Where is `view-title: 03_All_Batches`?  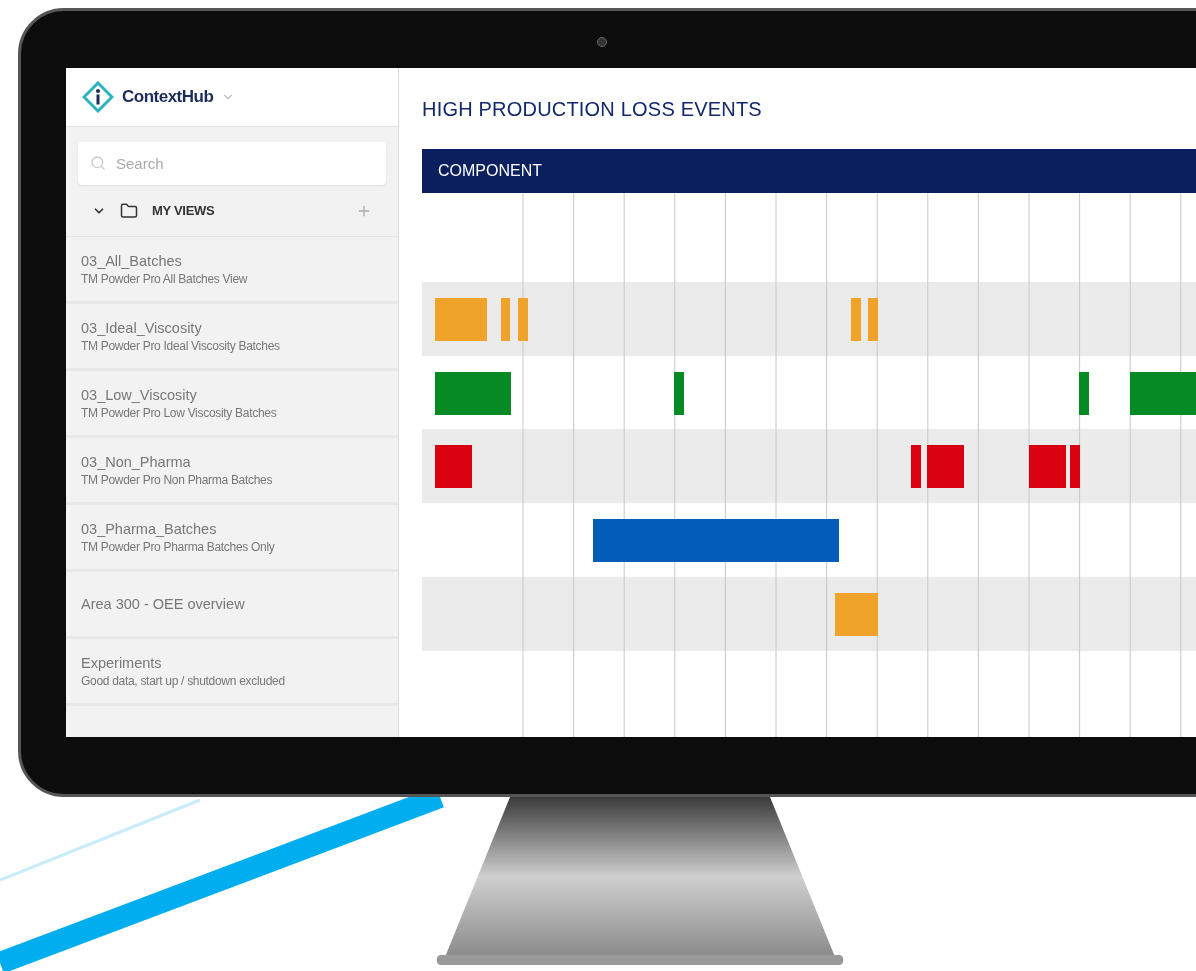 view-title: 03_All_Batches is located at coordinates (132, 261).